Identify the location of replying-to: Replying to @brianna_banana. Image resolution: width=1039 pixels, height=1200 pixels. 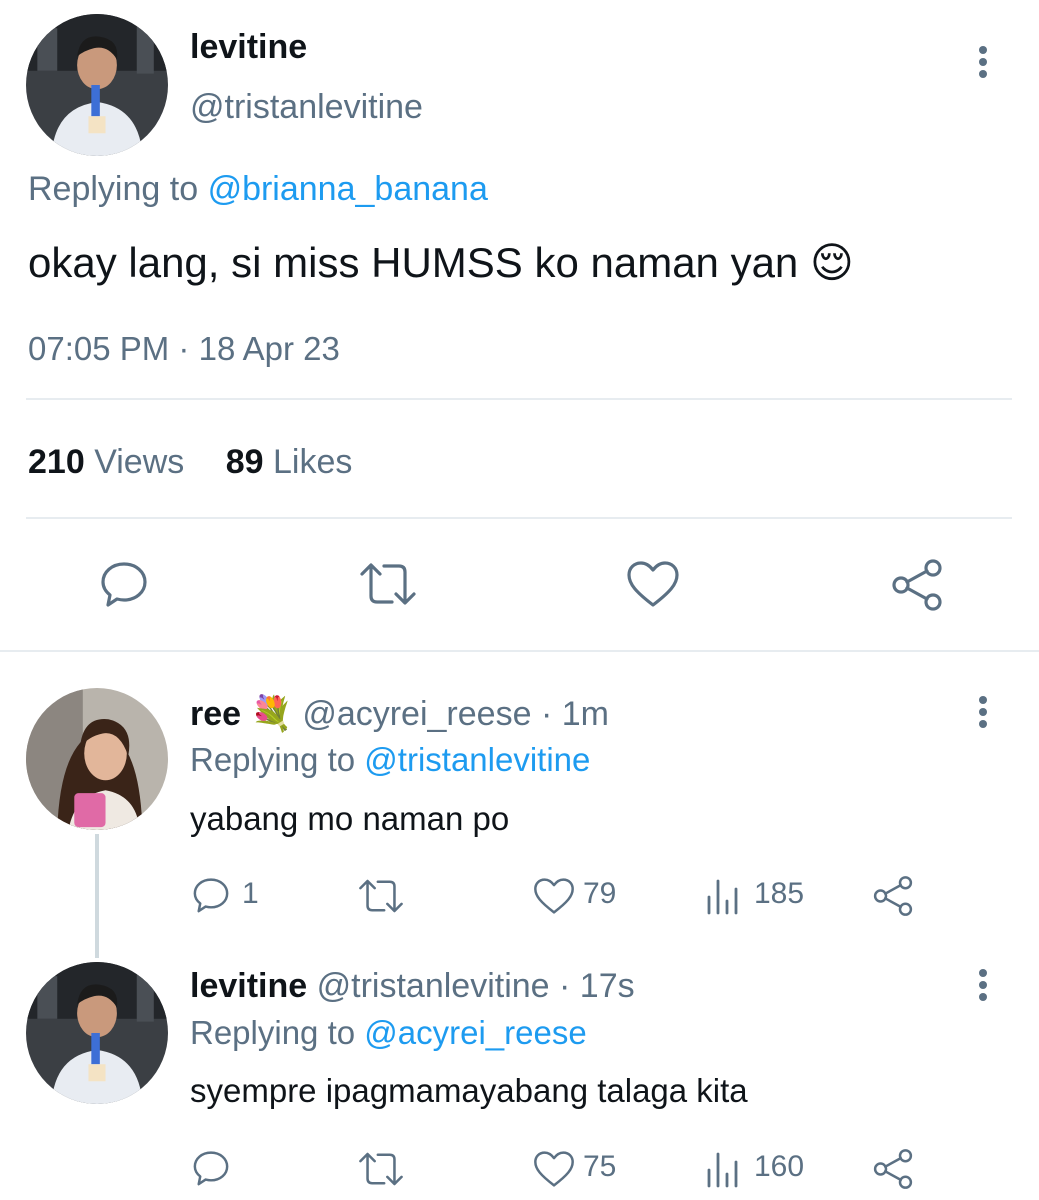
(258, 189).